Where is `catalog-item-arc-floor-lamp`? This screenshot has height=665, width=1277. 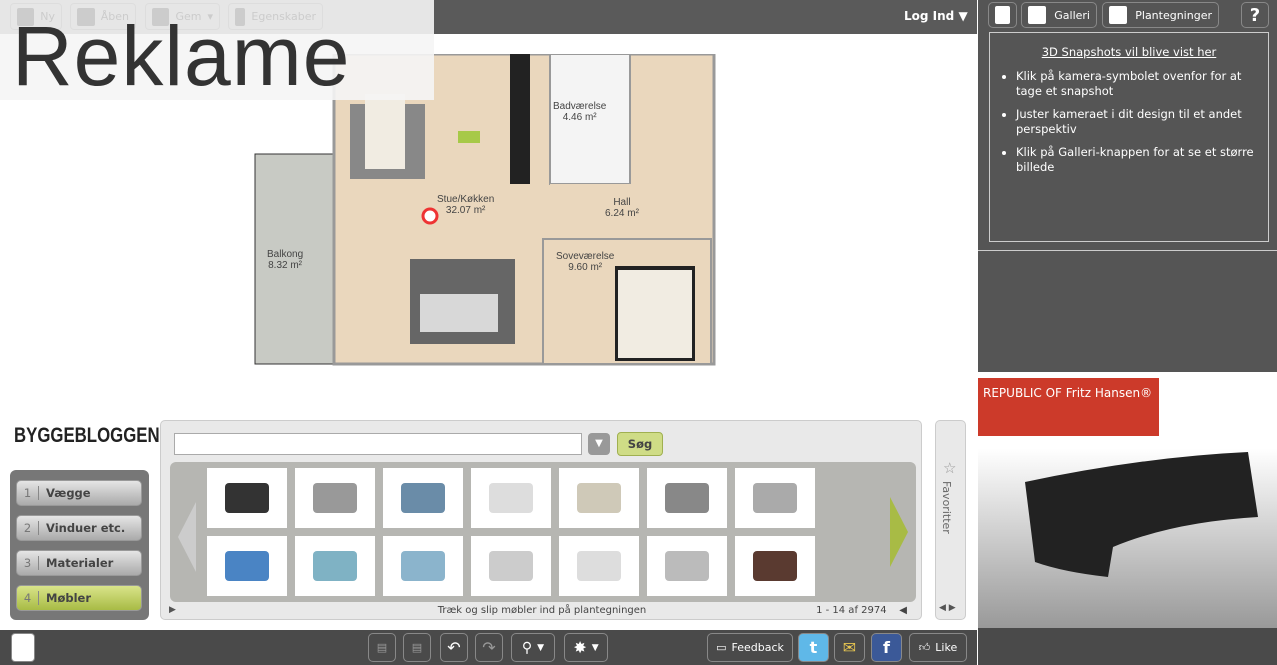 catalog-item-arc-floor-lamp is located at coordinates (687, 498).